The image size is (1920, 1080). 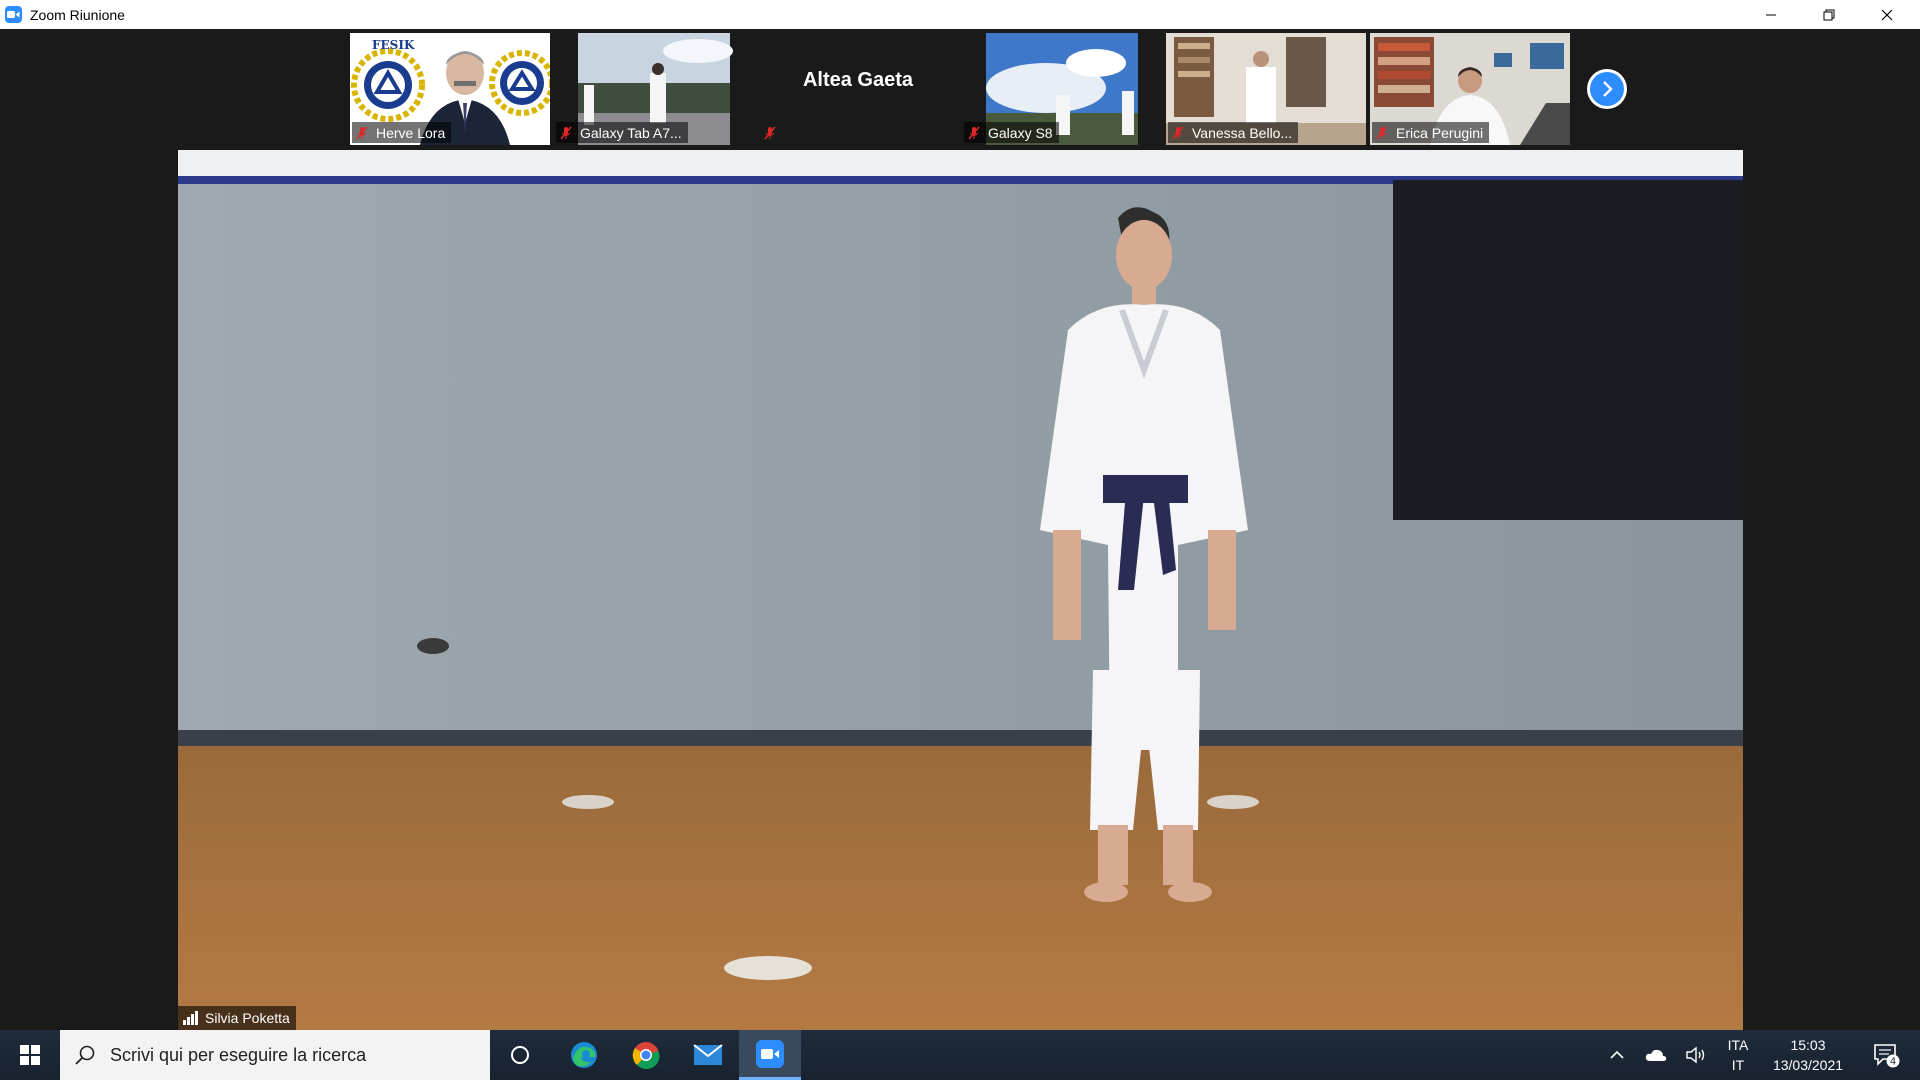 I want to click on cloud-icon, so click(x=1656, y=1055).